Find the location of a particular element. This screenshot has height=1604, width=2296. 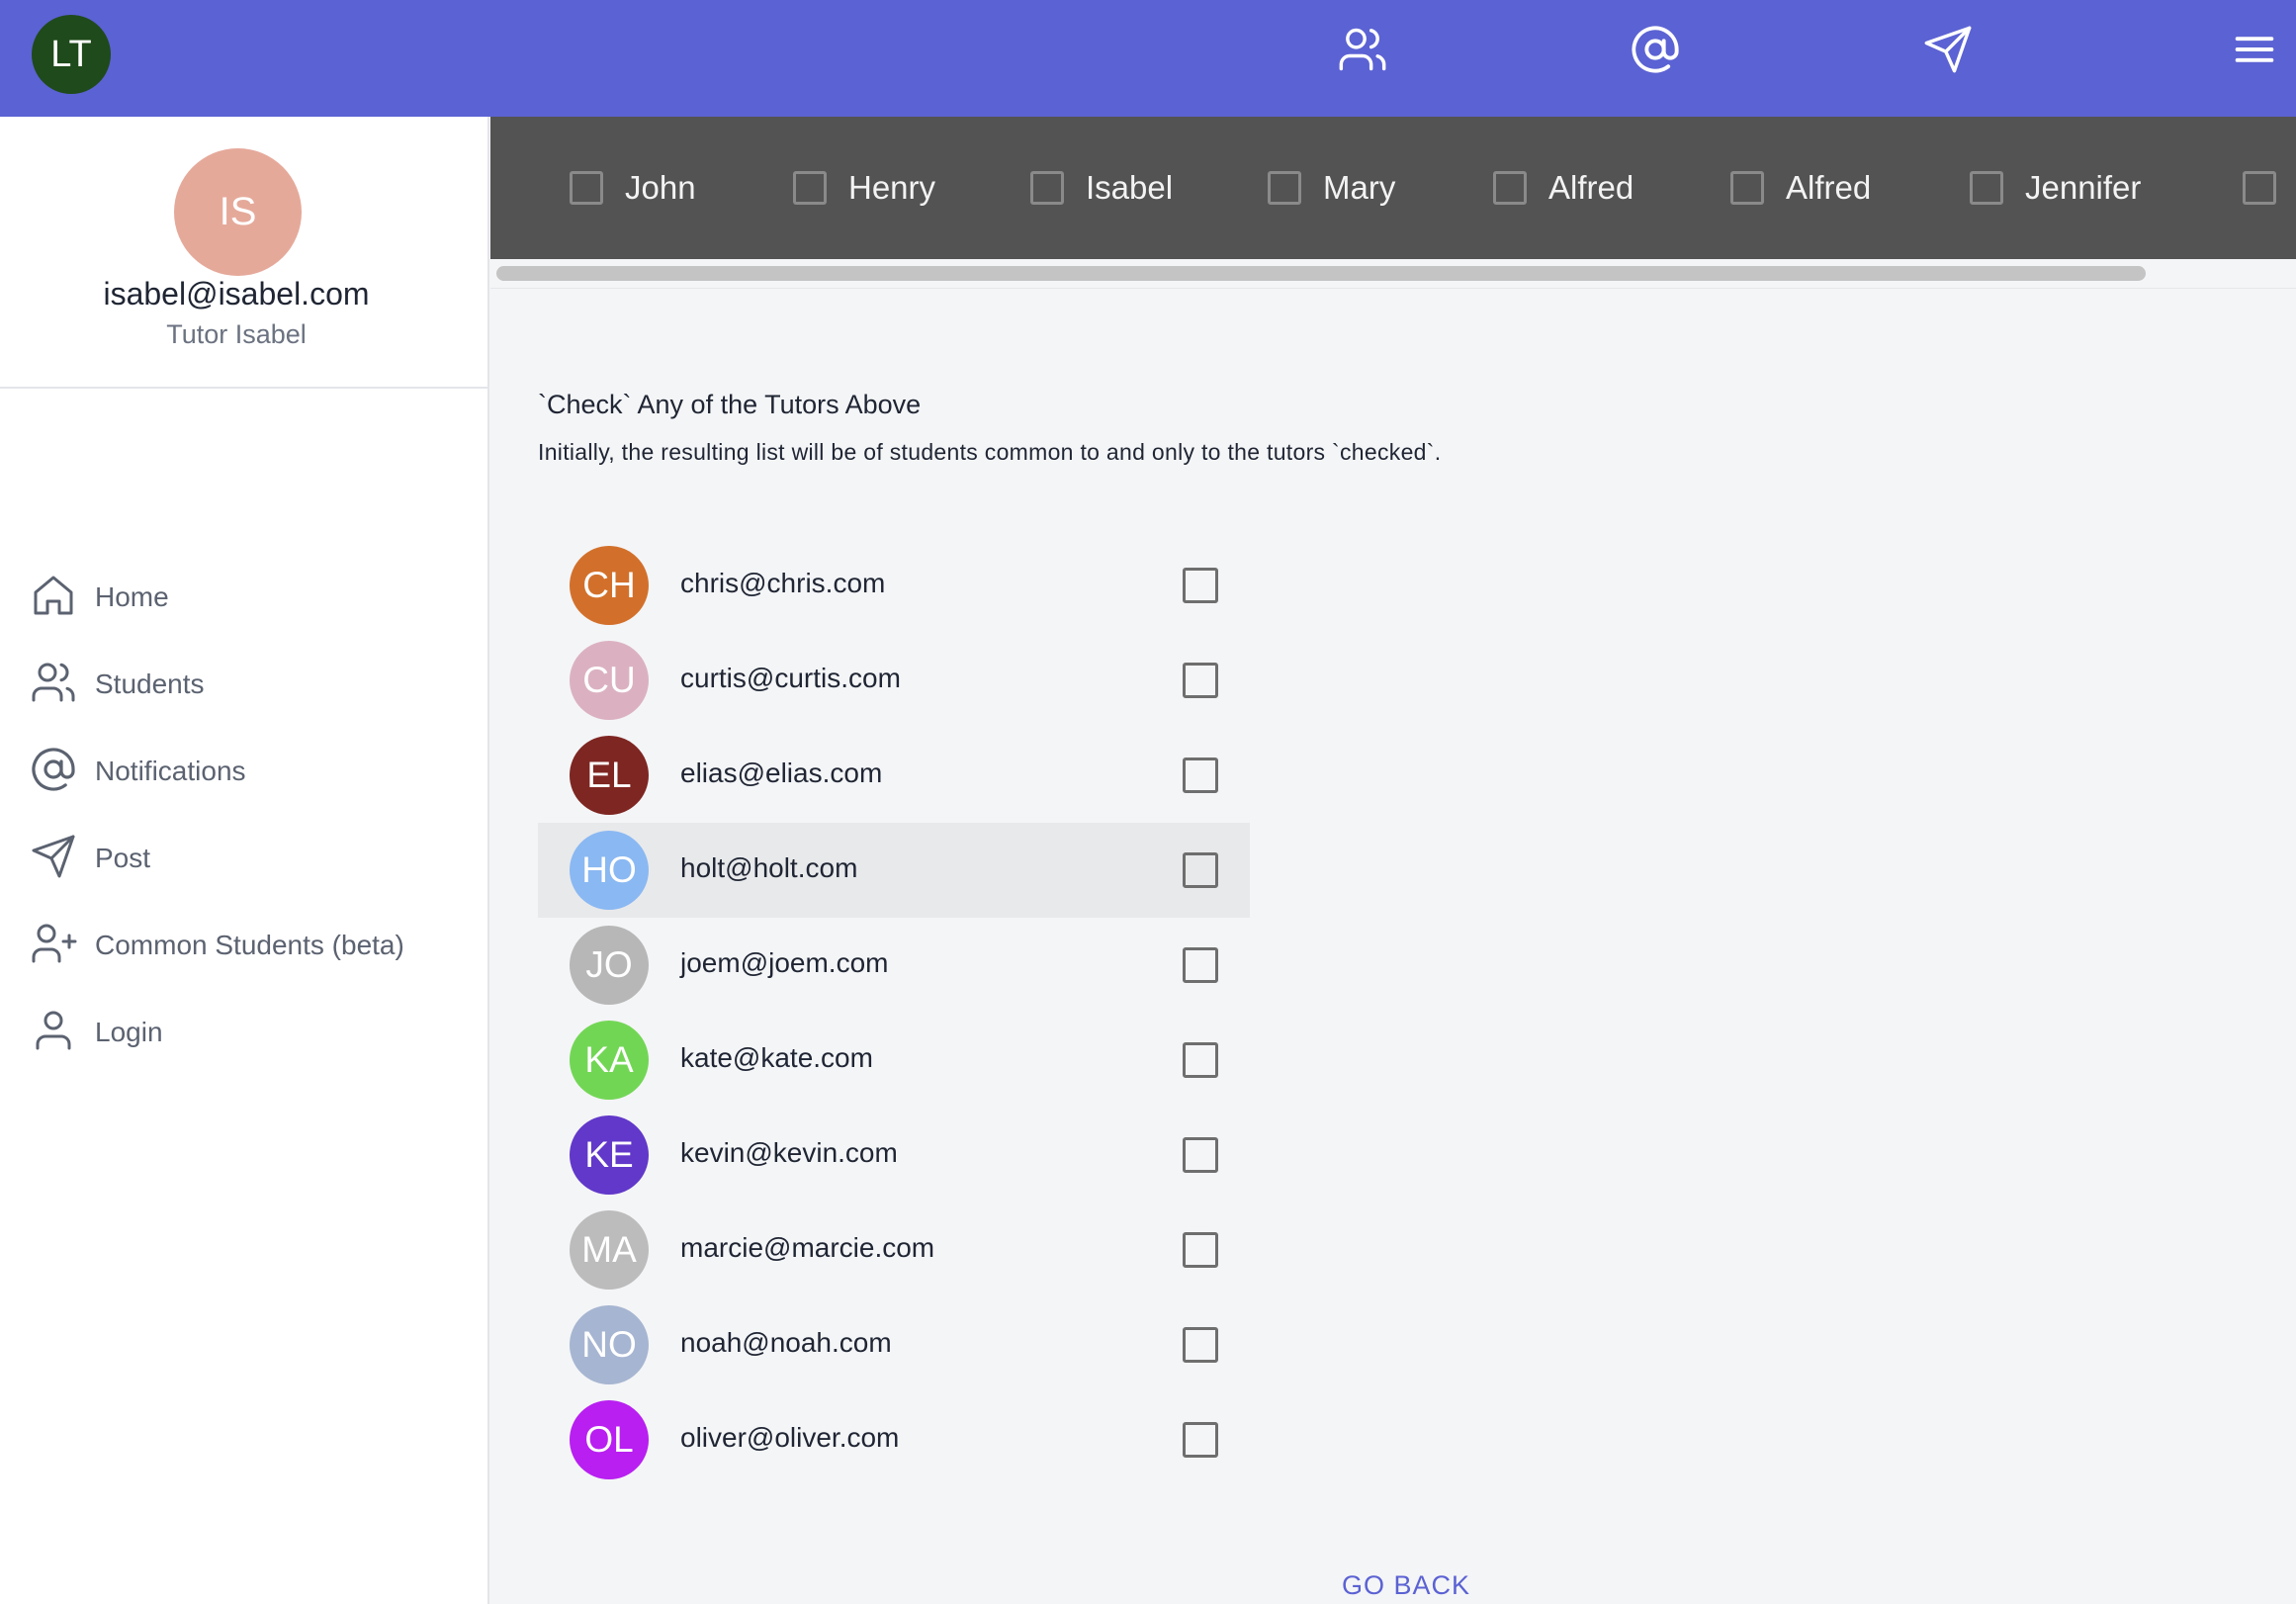

sidebar-item-common-students: Common Students (beta) is located at coordinates (217, 945).